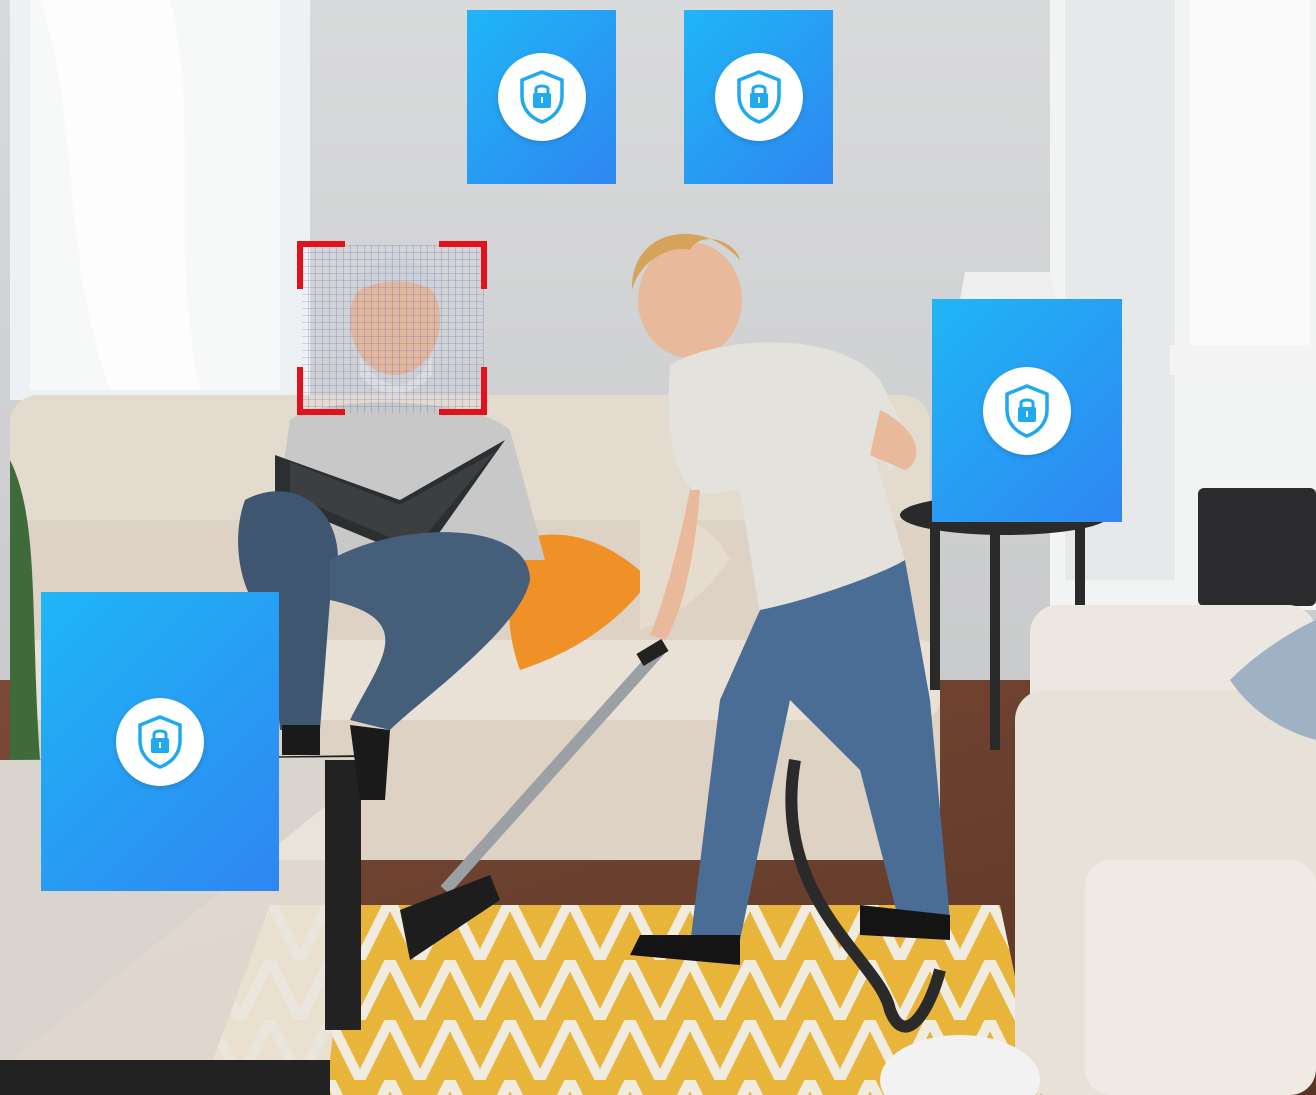  I want to click on privacy-card-right, so click(1027, 410).